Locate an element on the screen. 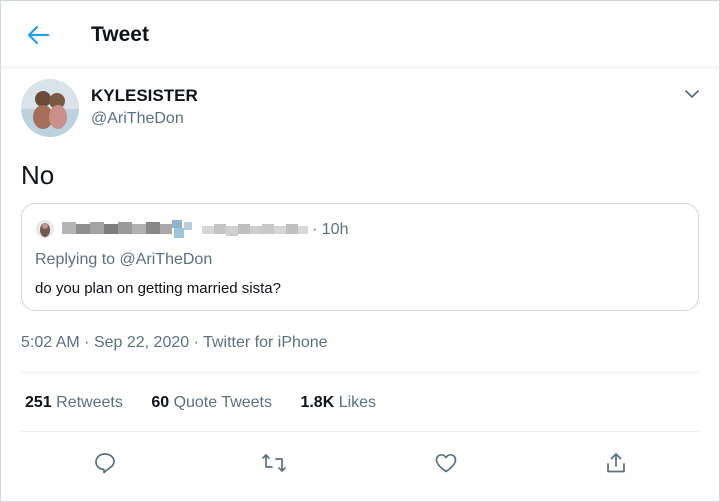 The height and width of the screenshot is (502, 720). quoted-timestamp: · 10h is located at coordinates (330, 229).